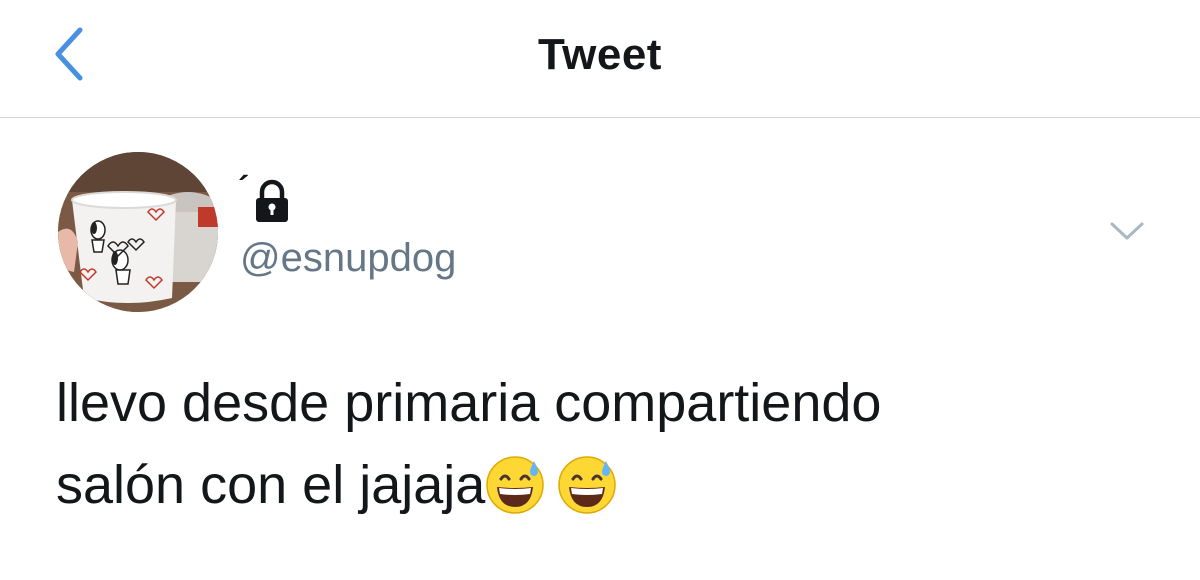 This screenshot has height=580, width=1200. I want to click on author-handle: @esnupdog, so click(348, 258).